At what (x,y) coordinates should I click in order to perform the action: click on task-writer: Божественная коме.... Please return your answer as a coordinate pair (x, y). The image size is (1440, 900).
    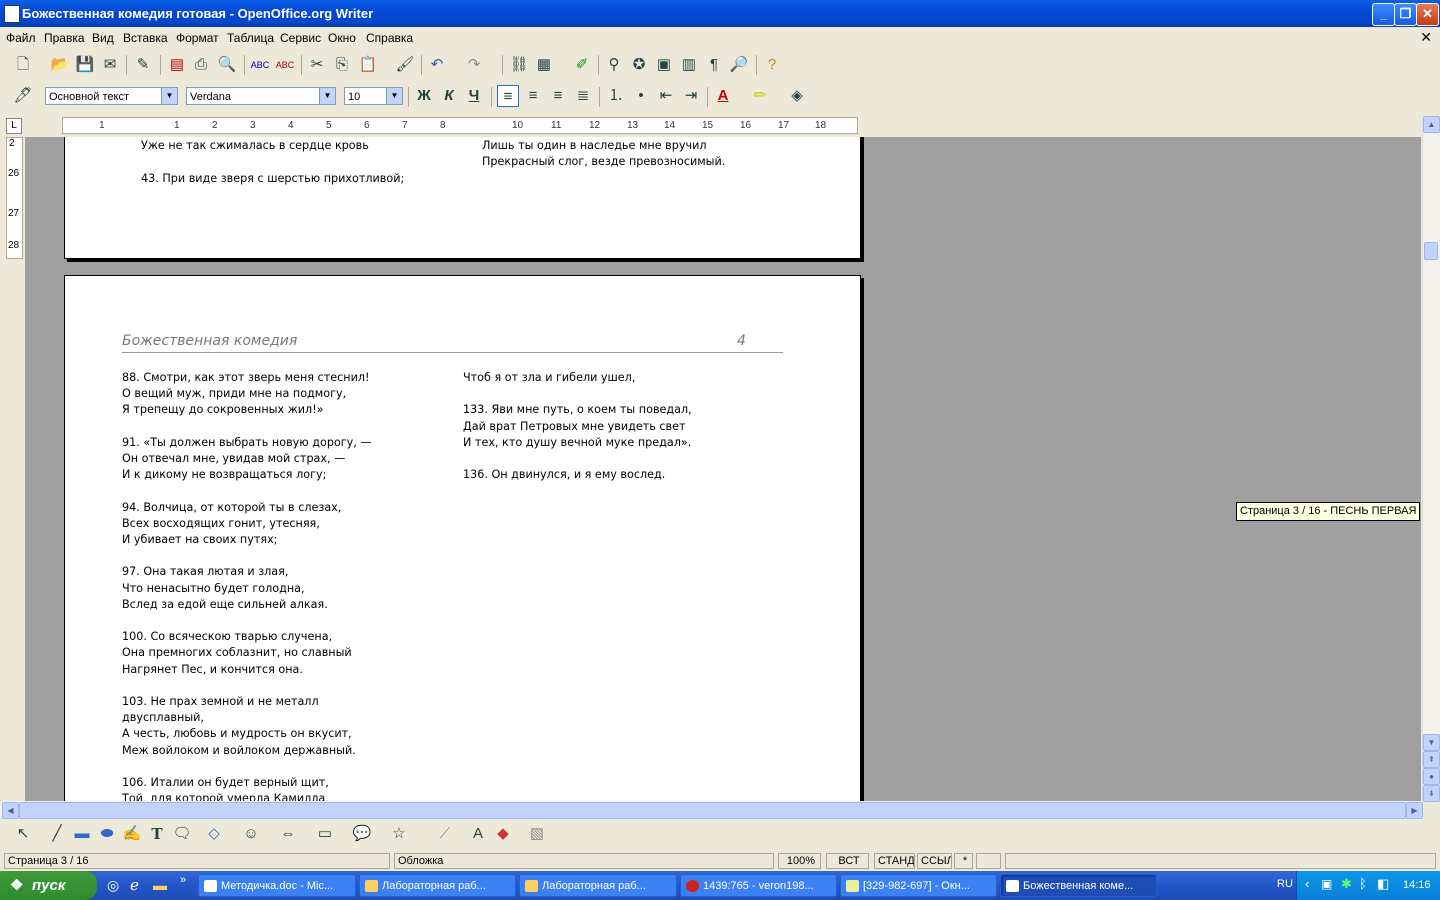
    Looking at the image, I should click on (1078, 885).